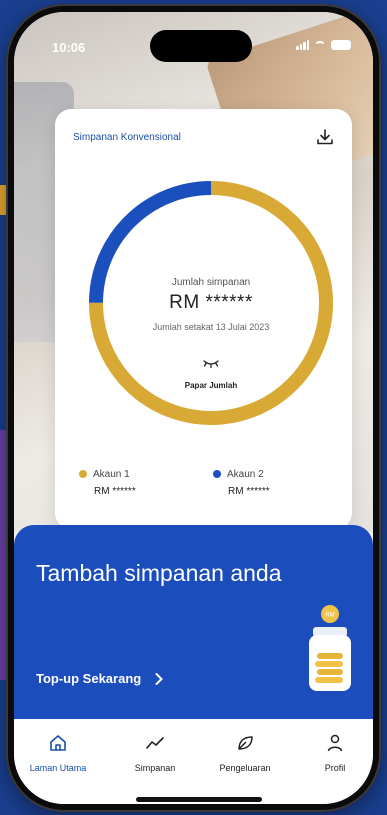 Image resolution: width=387 pixels, height=815 pixels. I want to click on nav-label: Pengeluaran, so click(245, 768).